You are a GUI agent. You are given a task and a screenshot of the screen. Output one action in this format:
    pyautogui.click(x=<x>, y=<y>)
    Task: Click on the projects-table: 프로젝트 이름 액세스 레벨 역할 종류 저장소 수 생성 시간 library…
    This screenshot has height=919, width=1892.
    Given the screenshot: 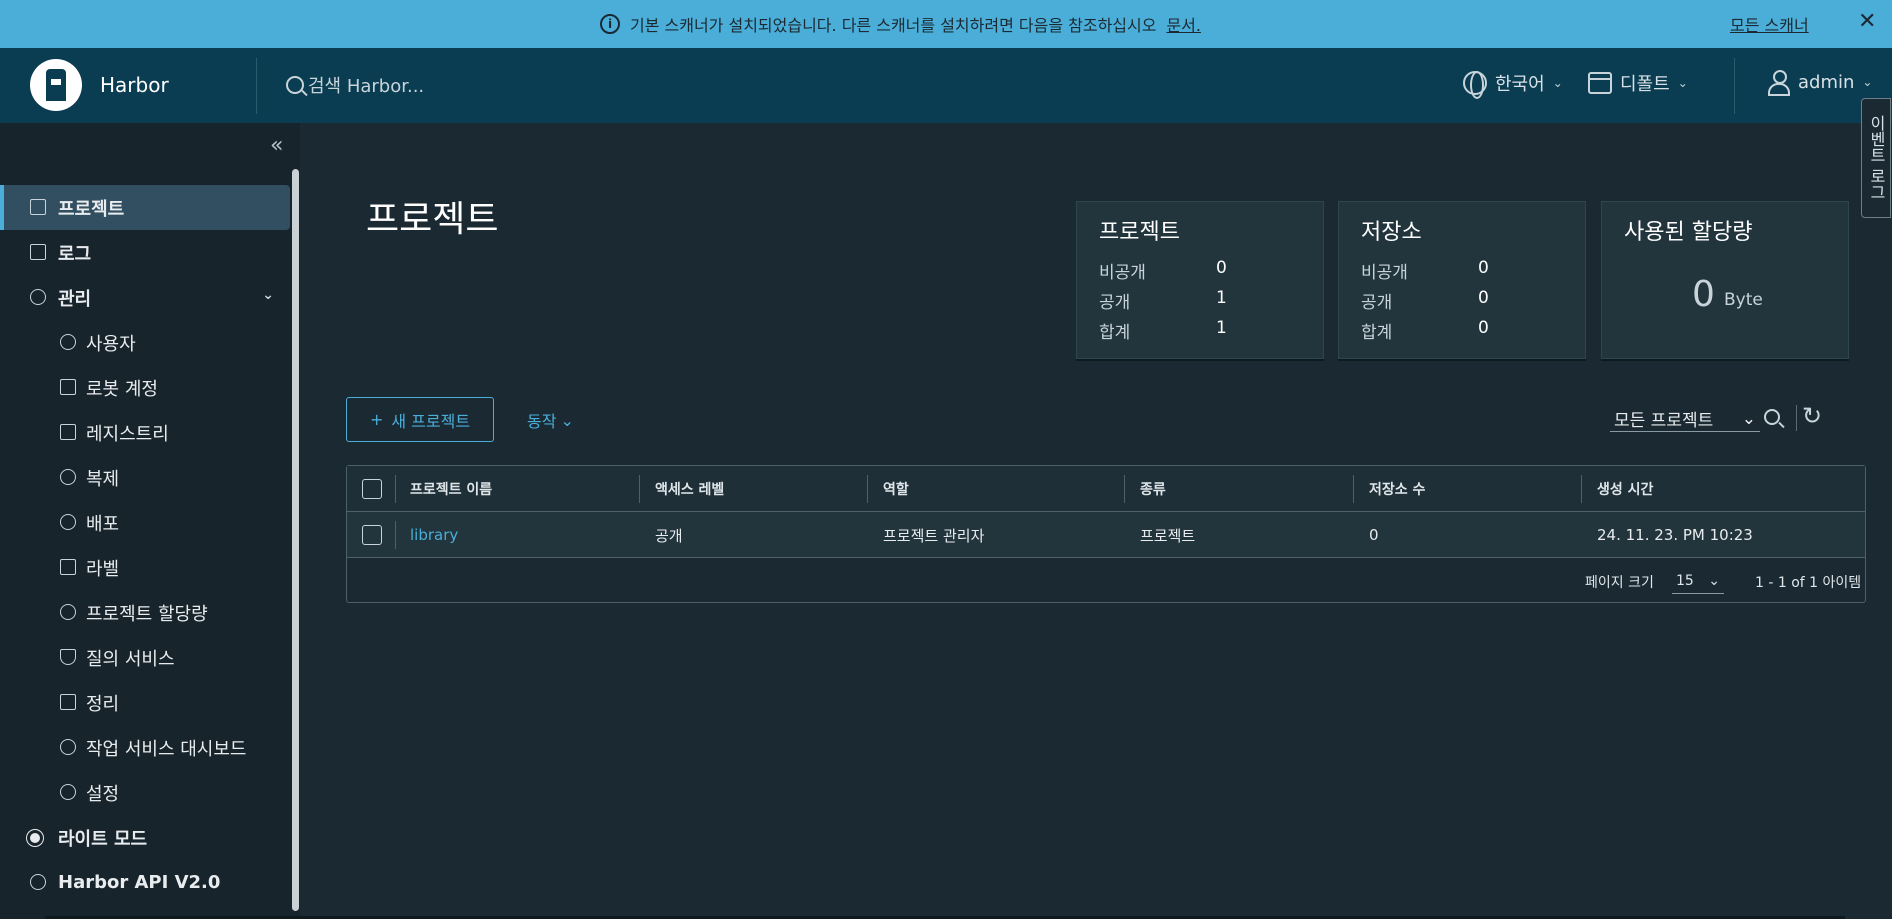 What is the action you would take?
    pyautogui.click(x=1106, y=534)
    